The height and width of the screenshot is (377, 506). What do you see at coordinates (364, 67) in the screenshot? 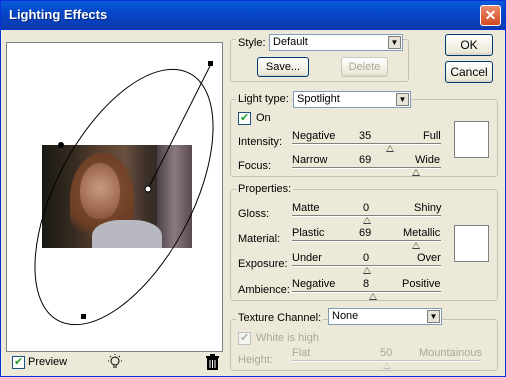
I see `delete-button: Delete` at bounding box center [364, 67].